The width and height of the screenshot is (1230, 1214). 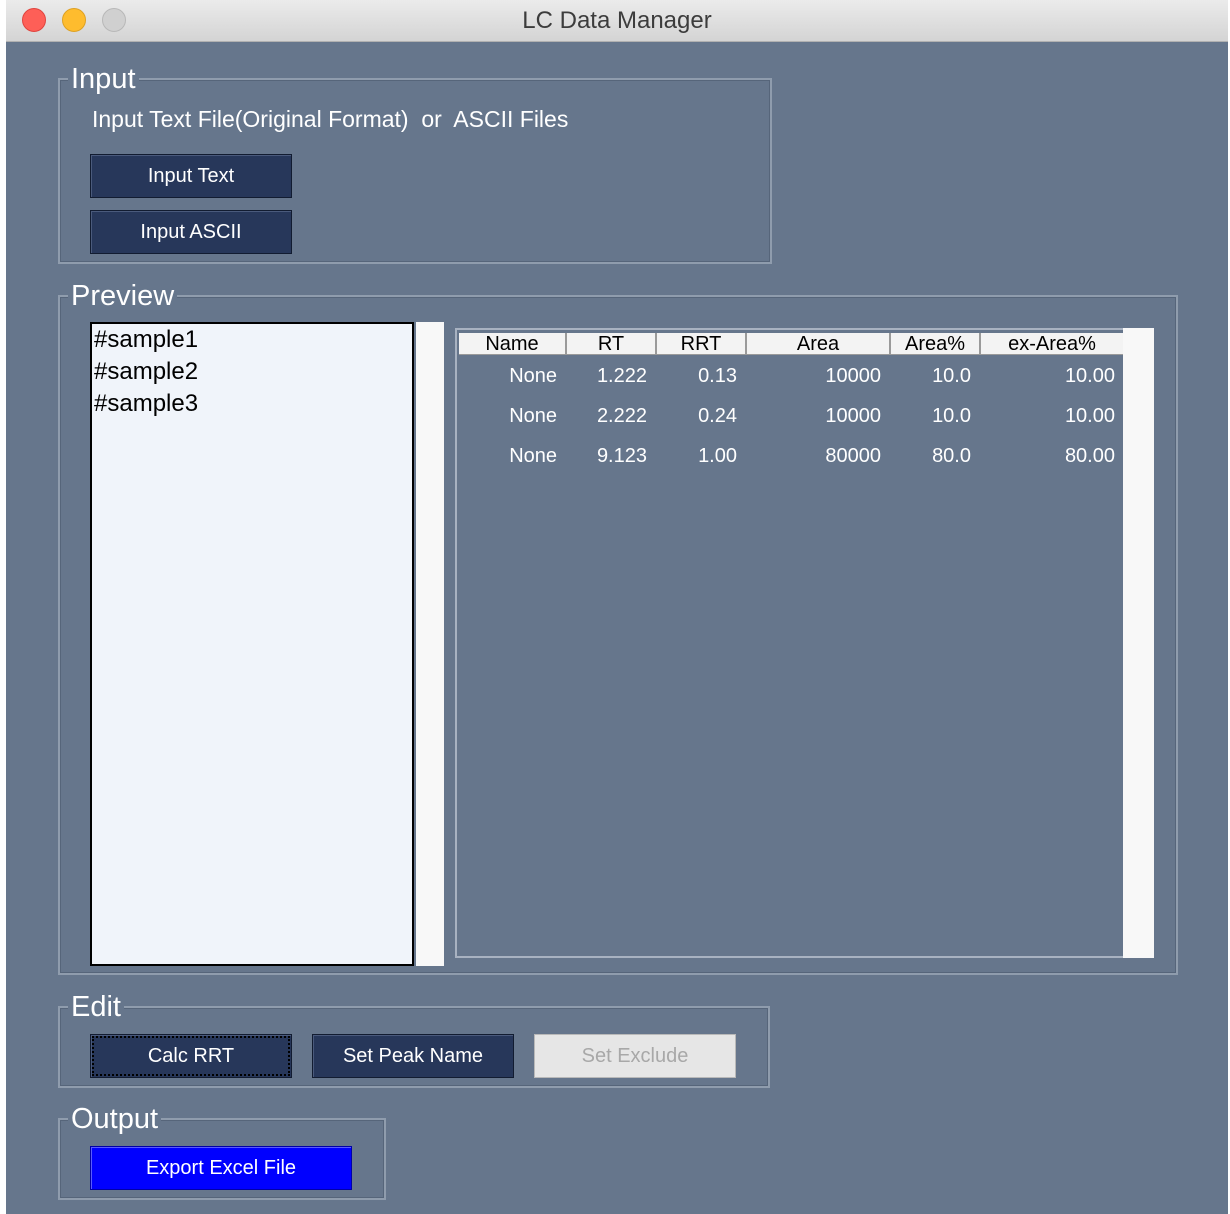 I want to click on sample-list-item: #sample2, so click(x=252, y=372).